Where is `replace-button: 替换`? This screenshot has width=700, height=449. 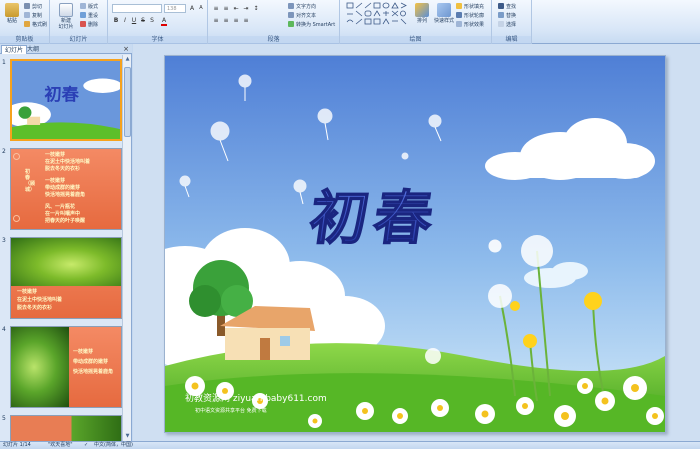
replace-button: 替换 is located at coordinates (507, 16).